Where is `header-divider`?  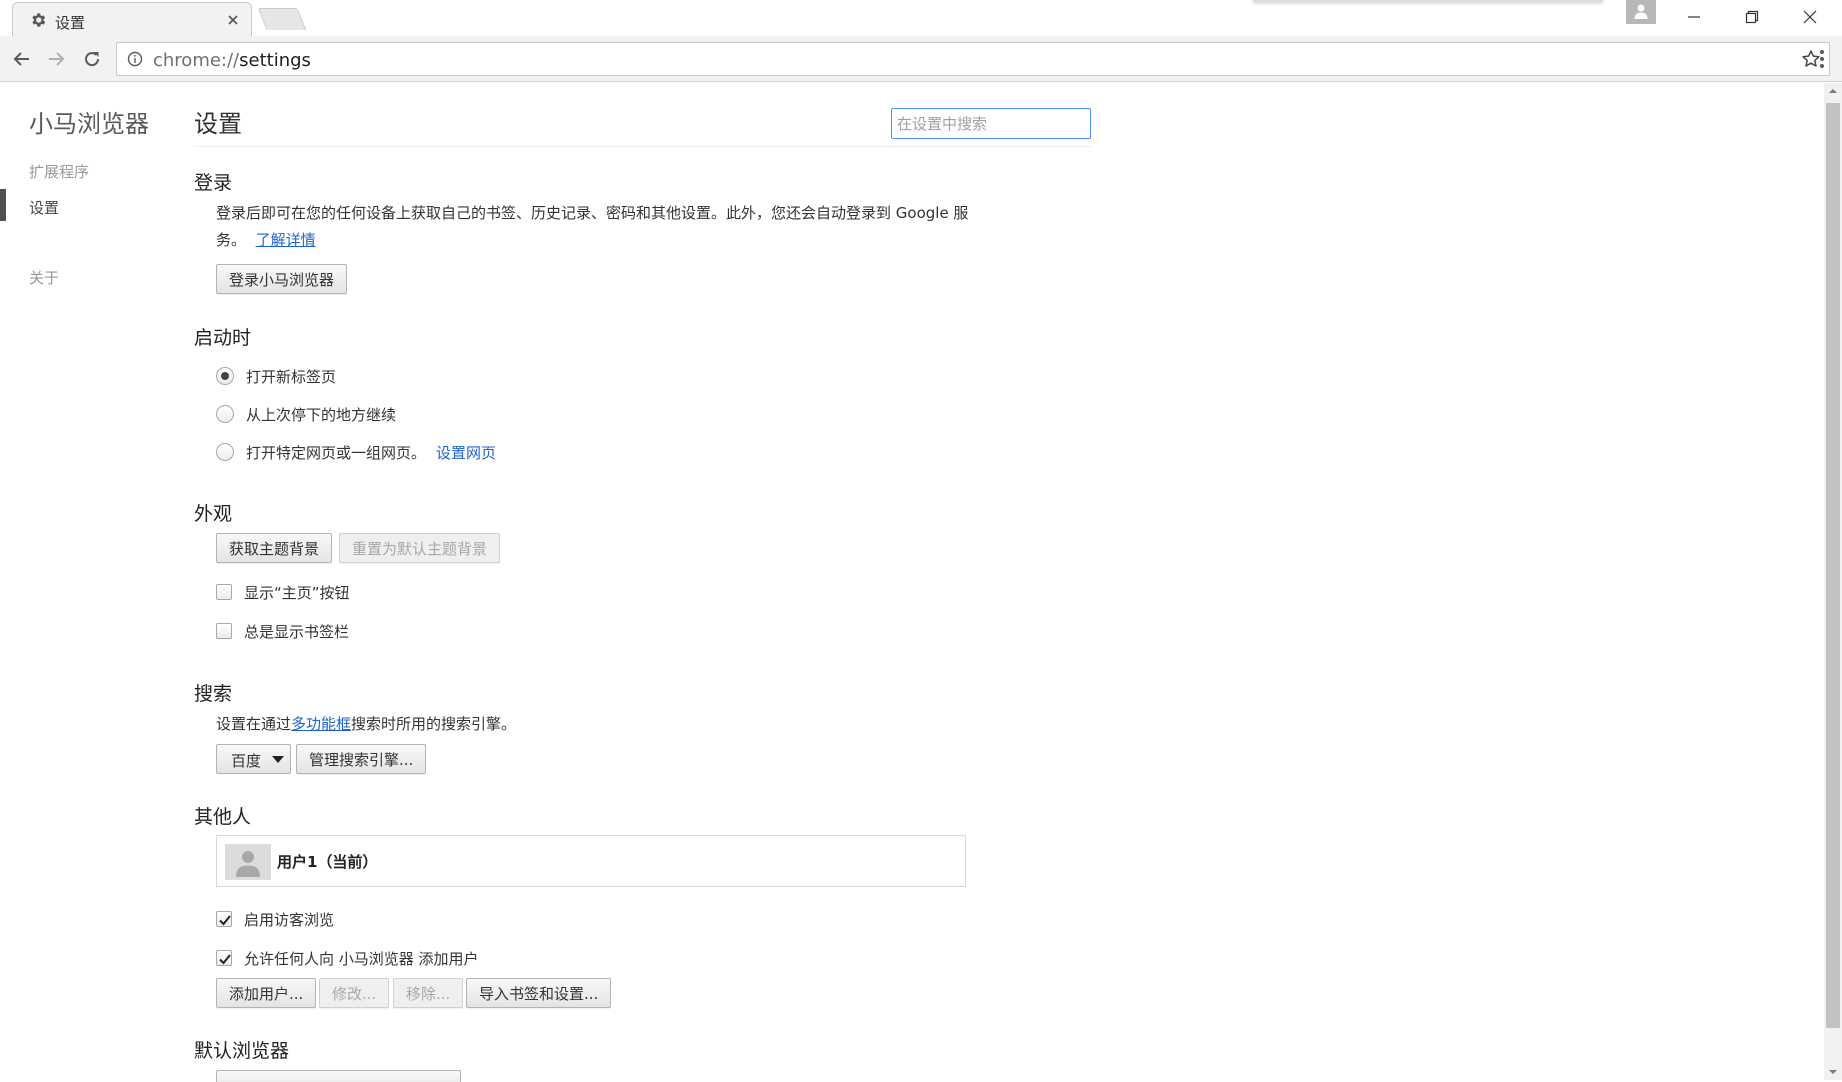 header-divider is located at coordinates (642, 146).